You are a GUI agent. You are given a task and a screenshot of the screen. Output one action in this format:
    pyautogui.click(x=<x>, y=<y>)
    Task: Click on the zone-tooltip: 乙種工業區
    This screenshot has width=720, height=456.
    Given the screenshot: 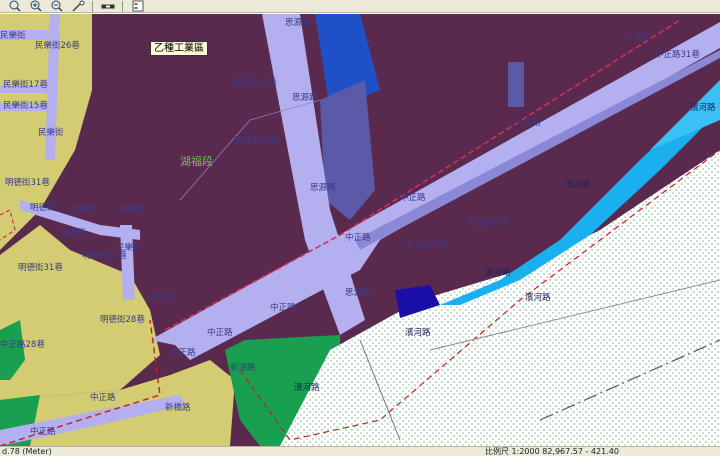 What is the action you would take?
    pyautogui.click(x=179, y=48)
    